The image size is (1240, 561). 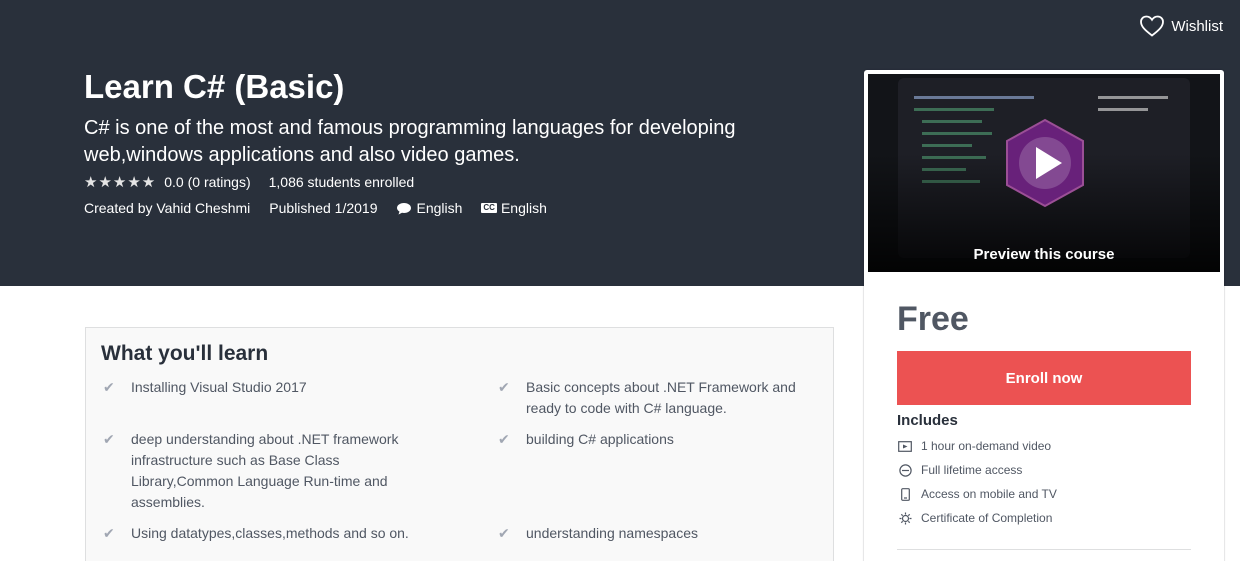 I want to click on learn-item: ✔ building C# applications, so click(x=651, y=439).